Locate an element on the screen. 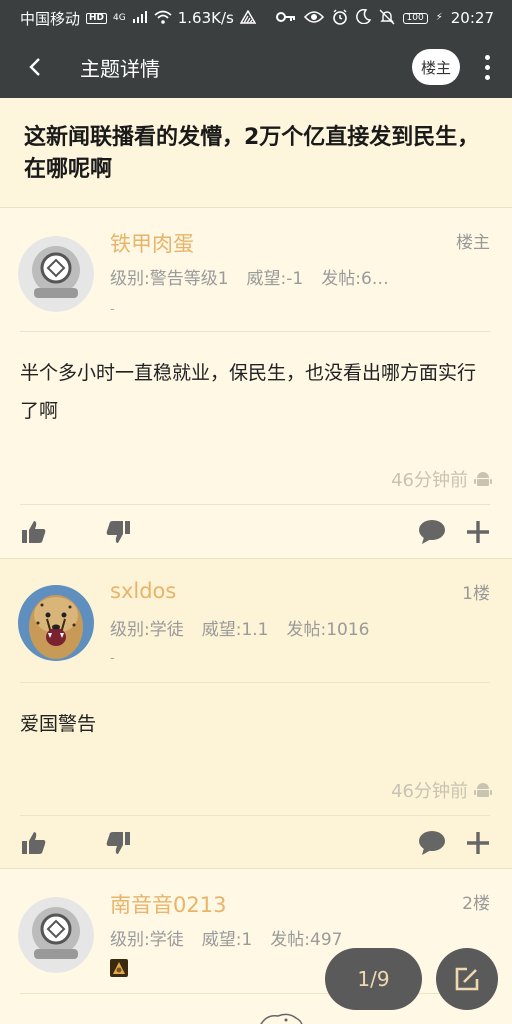 This screenshot has width=512, height=1024. topic-title: 这新闻联播看的发懵，2万个亿直接发到民生，在哪呢啊 is located at coordinates (252, 153).